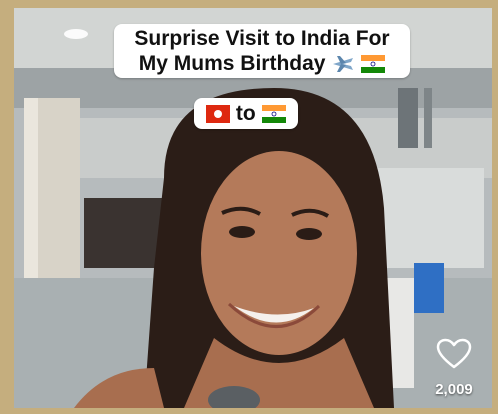 This screenshot has height=414, width=498. I want to click on caption-route: to, so click(246, 113).